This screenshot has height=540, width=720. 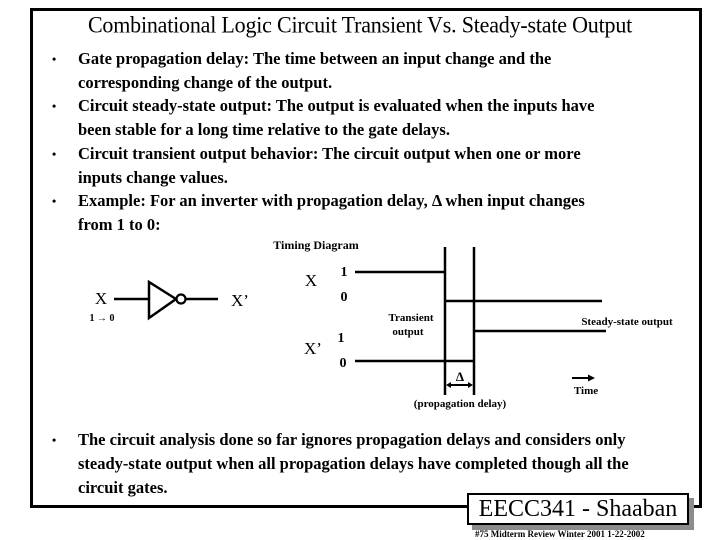 What do you see at coordinates (240, 300) in the screenshot?
I see `inverter-output-label: X’` at bounding box center [240, 300].